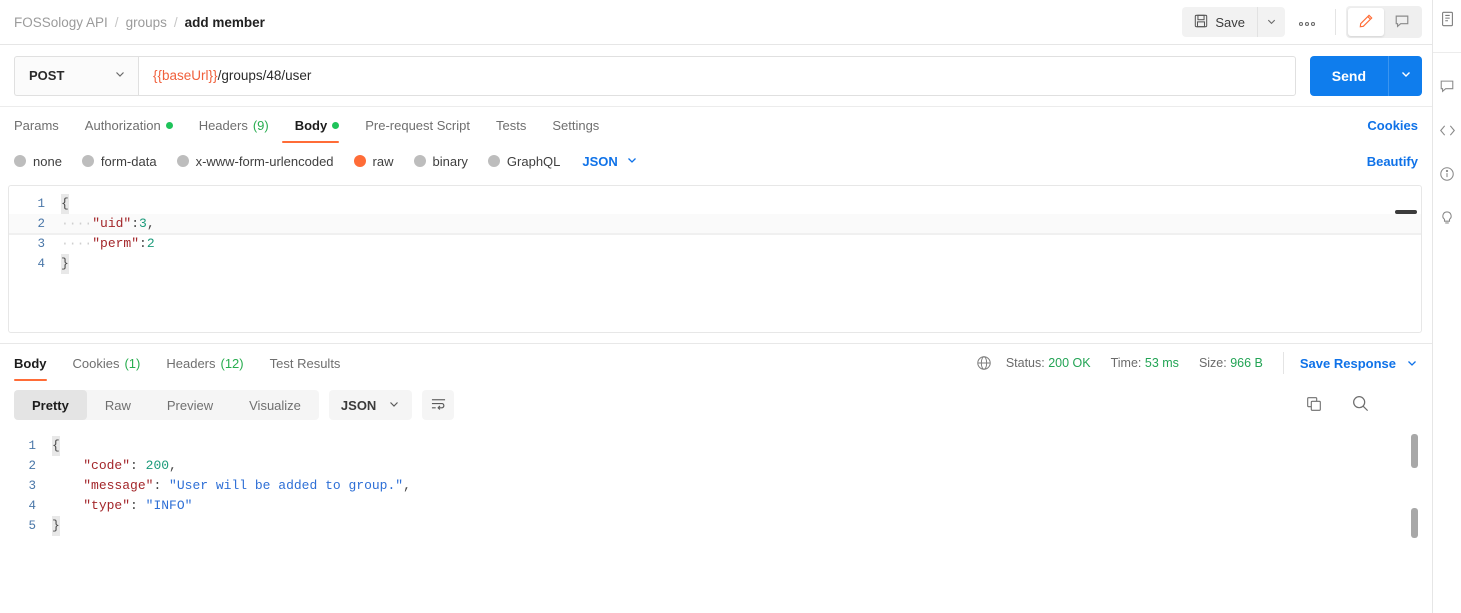 The width and height of the screenshot is (1461, 613). I want to click on ellipsis-icon, so click(1307, 22).